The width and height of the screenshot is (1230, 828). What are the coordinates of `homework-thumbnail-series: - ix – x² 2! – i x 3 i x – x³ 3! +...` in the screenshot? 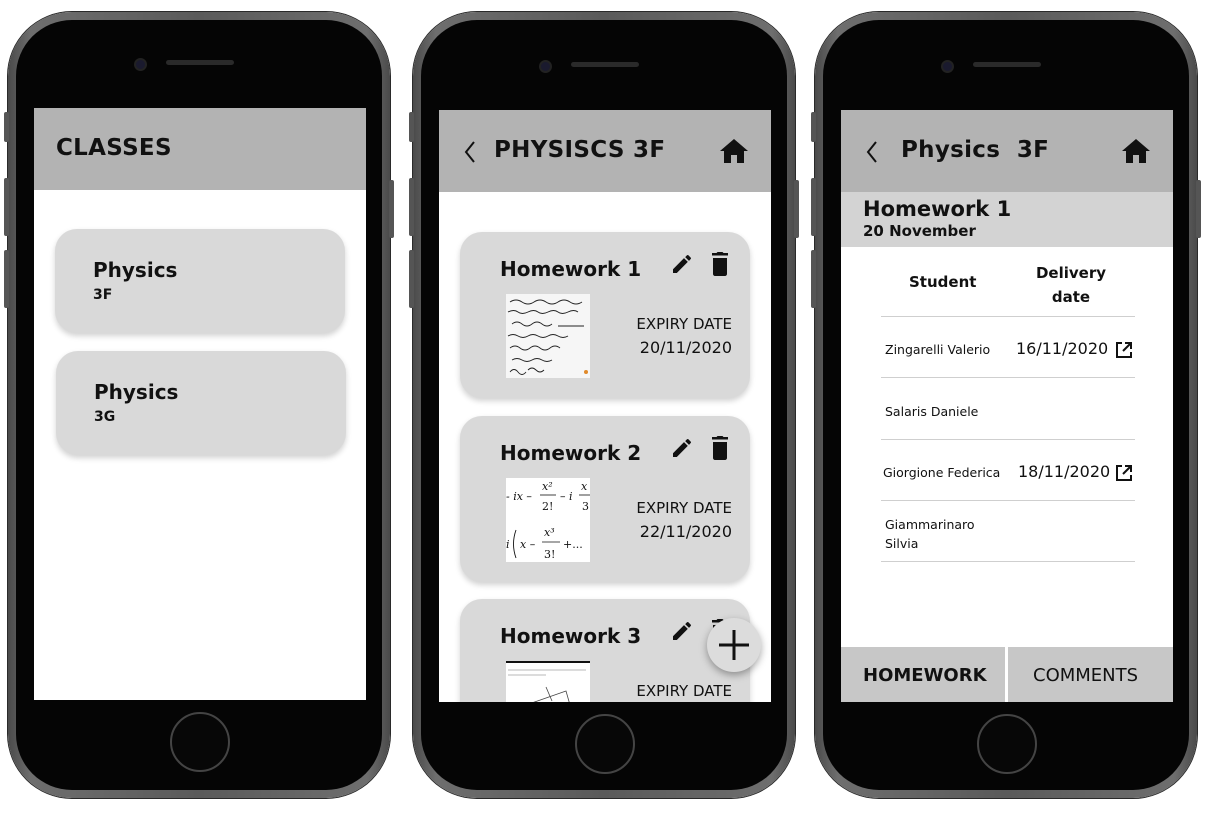 It's located at (548, 520).